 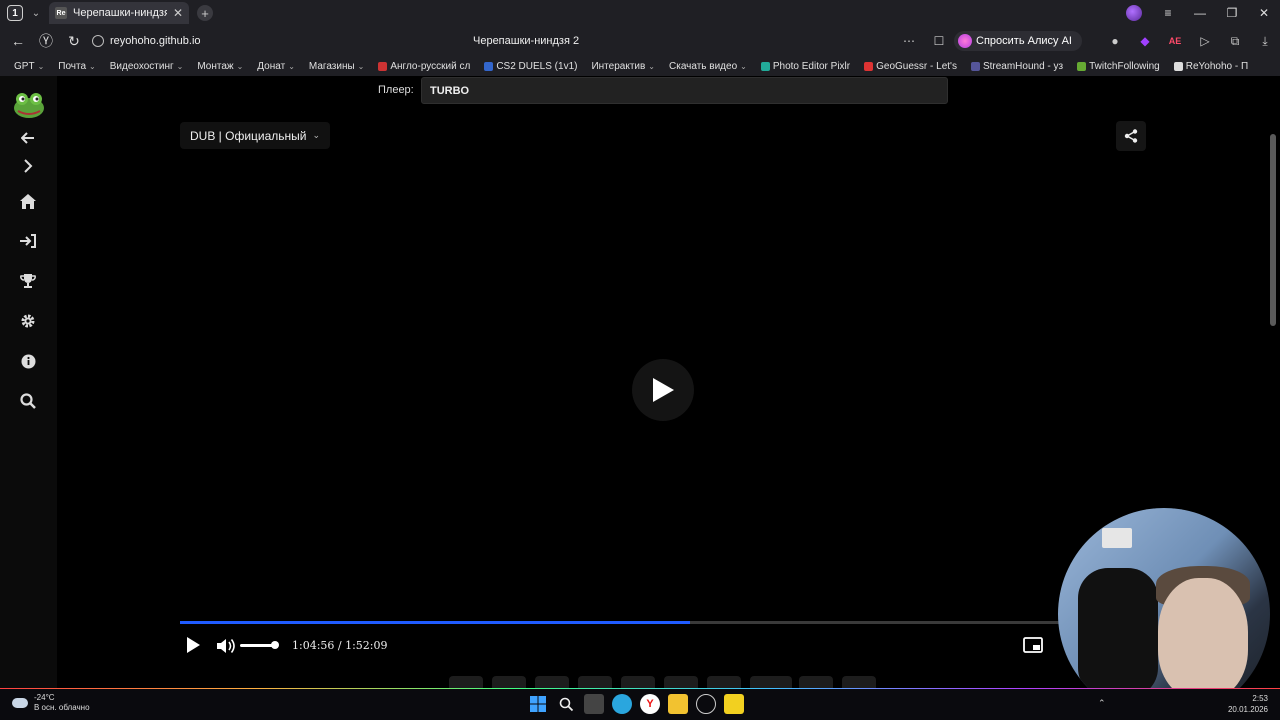 What do you see at coordinates (1264, 13) in the screenshot?
I see `close-window-button: ✕` at bounding box center [1264, 13].